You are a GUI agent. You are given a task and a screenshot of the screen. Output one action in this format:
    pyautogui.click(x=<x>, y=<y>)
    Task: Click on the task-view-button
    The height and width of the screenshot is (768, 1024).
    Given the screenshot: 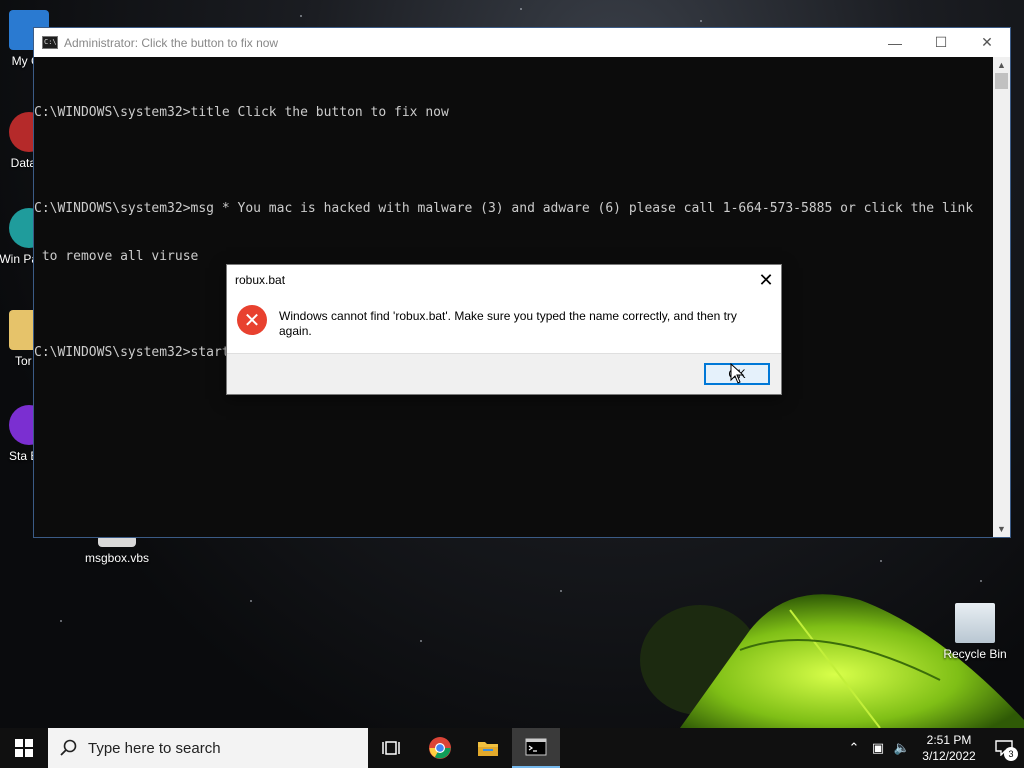 What is the action you would take?
    pyautogui.click(x=392, y=748)
    